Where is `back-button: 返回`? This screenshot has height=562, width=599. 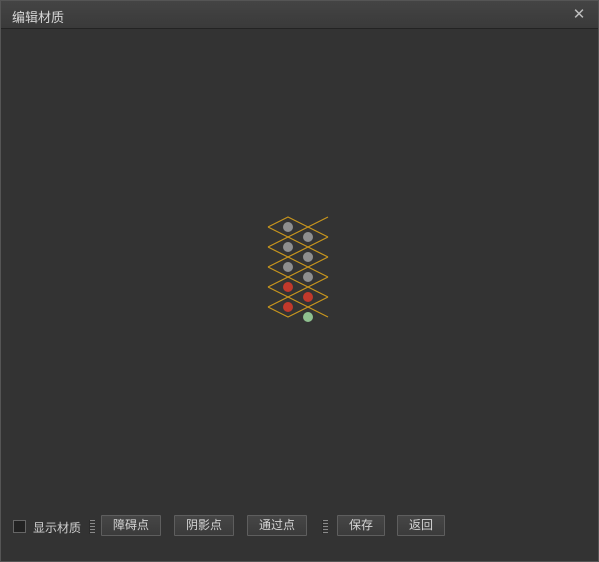 back-button: 返回 is located at coordinates (421, 525).